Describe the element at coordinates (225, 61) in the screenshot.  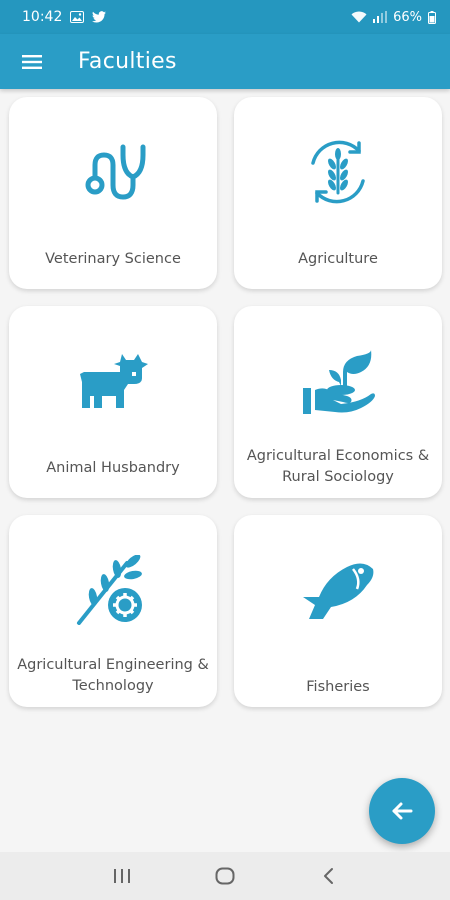
I see `app-bar: Faculties` at that location.